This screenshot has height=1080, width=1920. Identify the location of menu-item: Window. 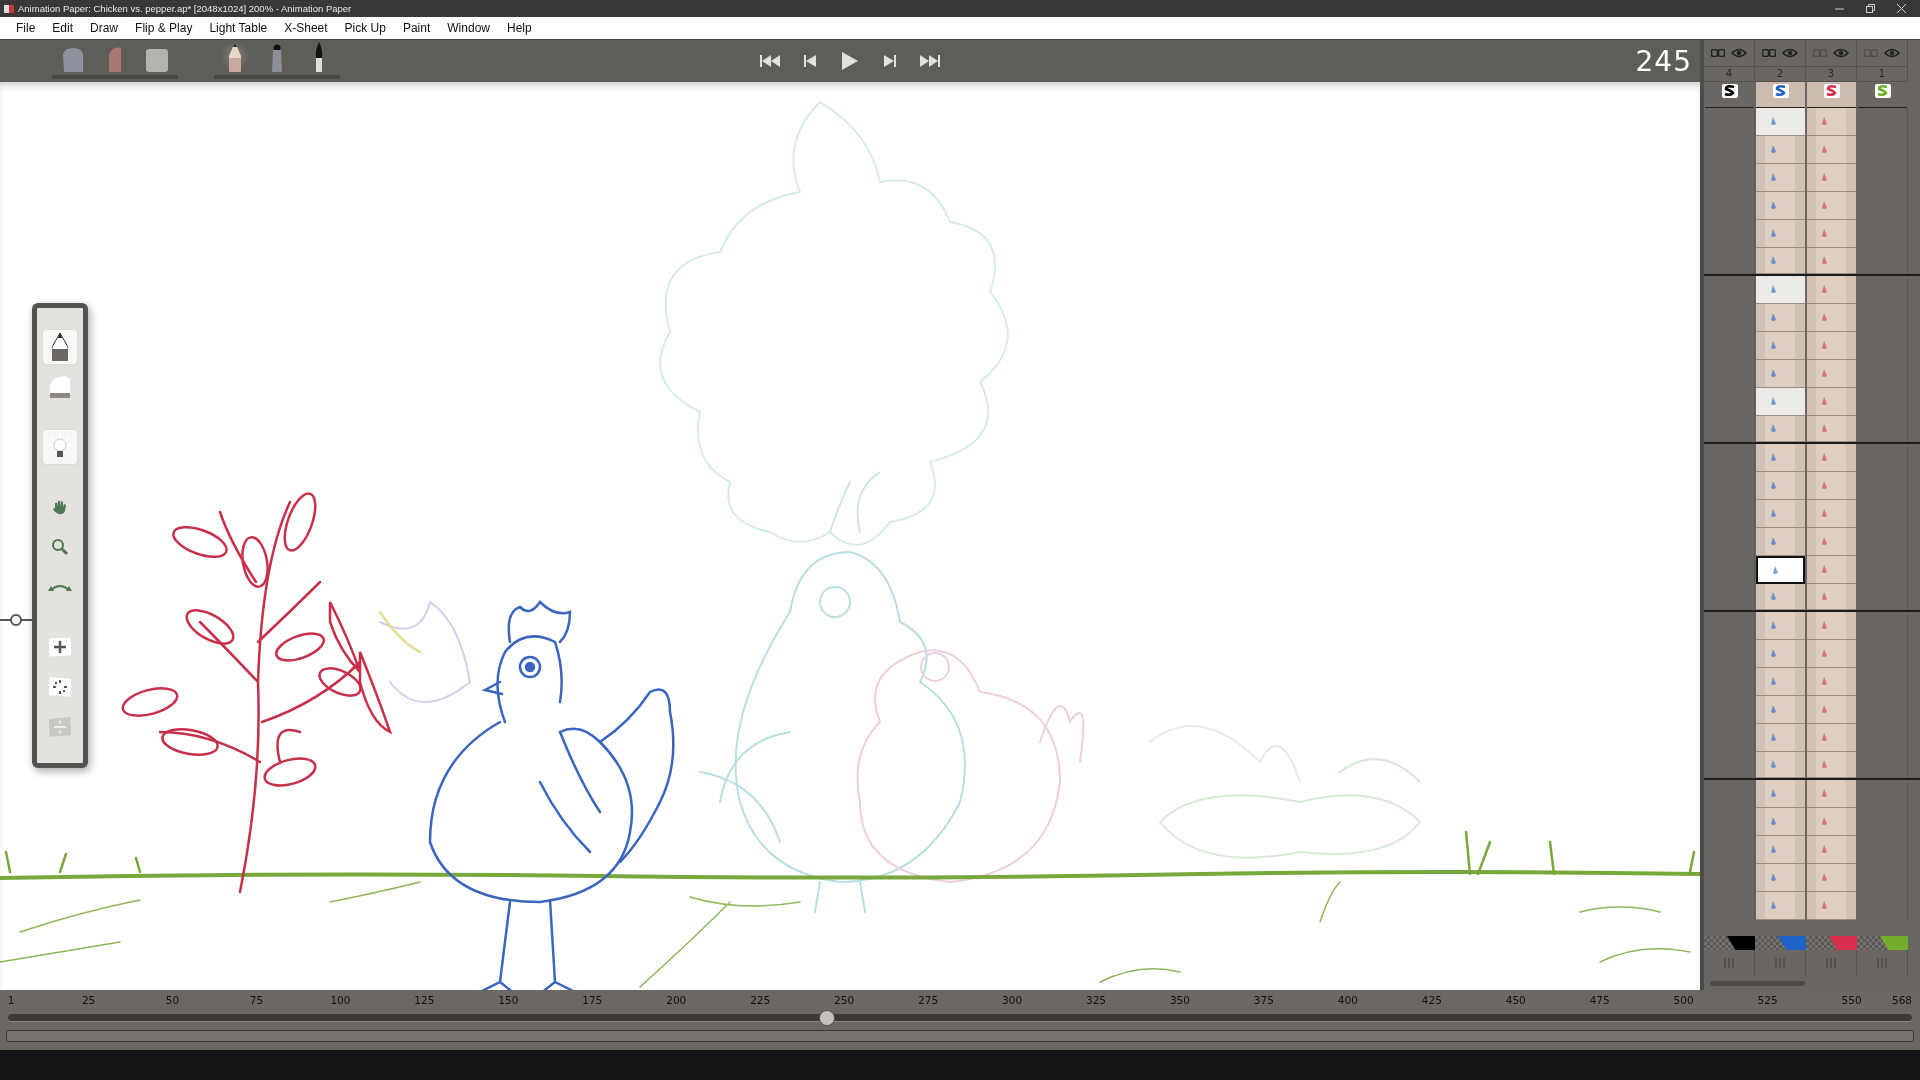
(469, 28).